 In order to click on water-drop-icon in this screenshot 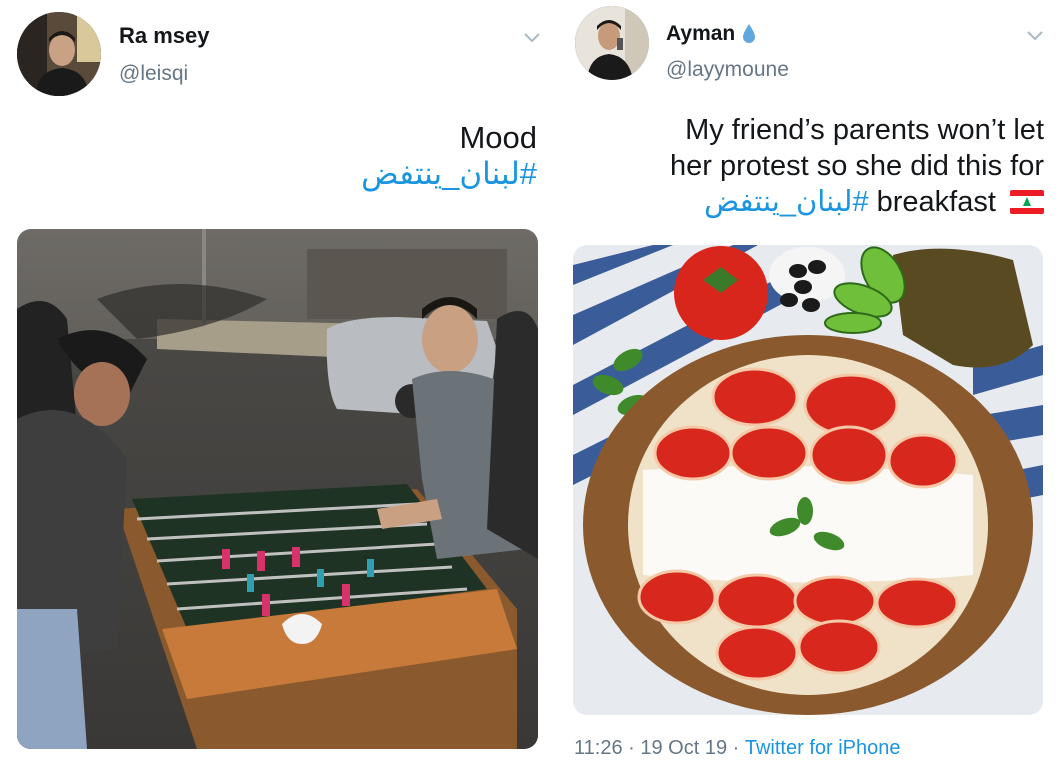, I will do `click(749, 33)`.